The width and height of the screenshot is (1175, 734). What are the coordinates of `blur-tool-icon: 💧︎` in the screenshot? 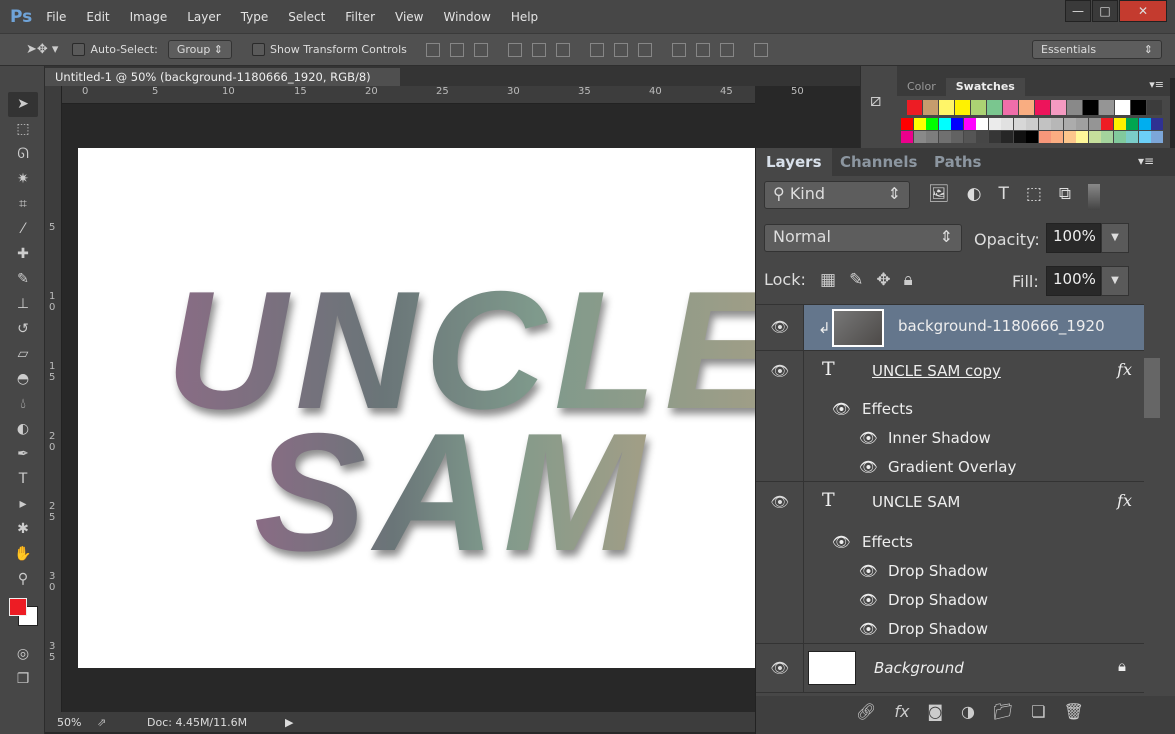 It's located at (23, 404).